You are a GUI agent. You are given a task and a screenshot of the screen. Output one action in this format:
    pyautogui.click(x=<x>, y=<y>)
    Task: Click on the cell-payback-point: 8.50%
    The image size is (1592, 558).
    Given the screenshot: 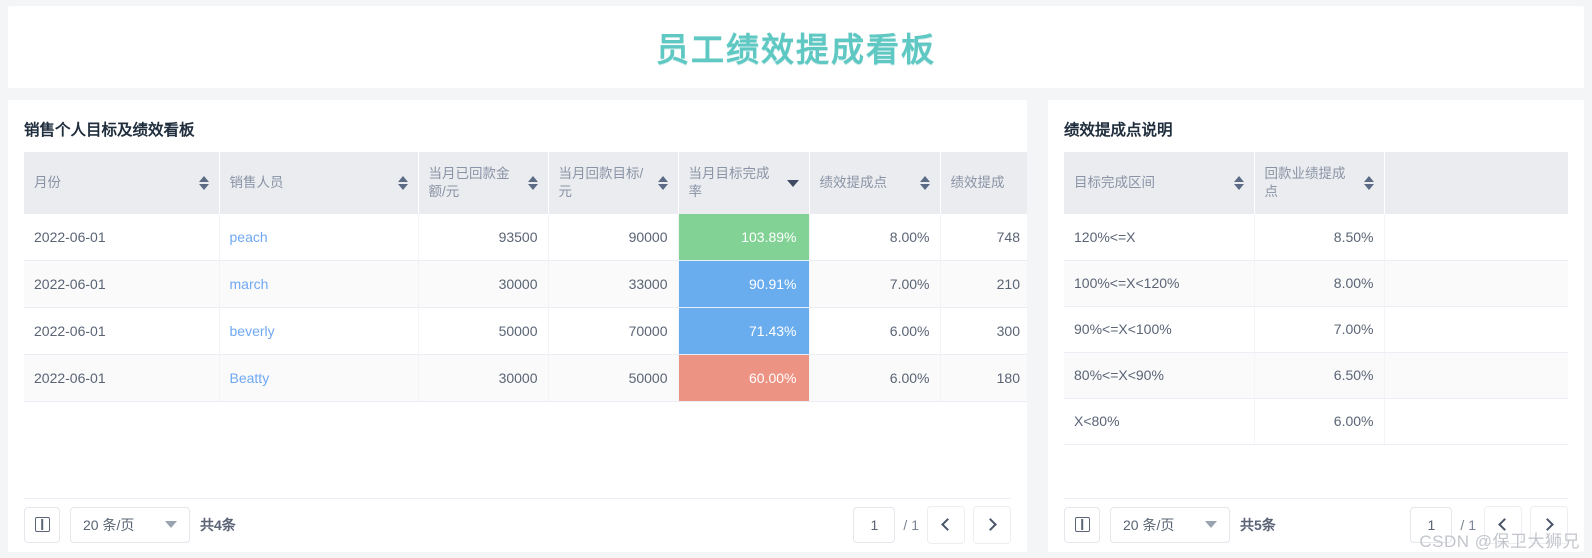 What is the action you would take?
    pyautogui.click(x=1319, y=237)
    